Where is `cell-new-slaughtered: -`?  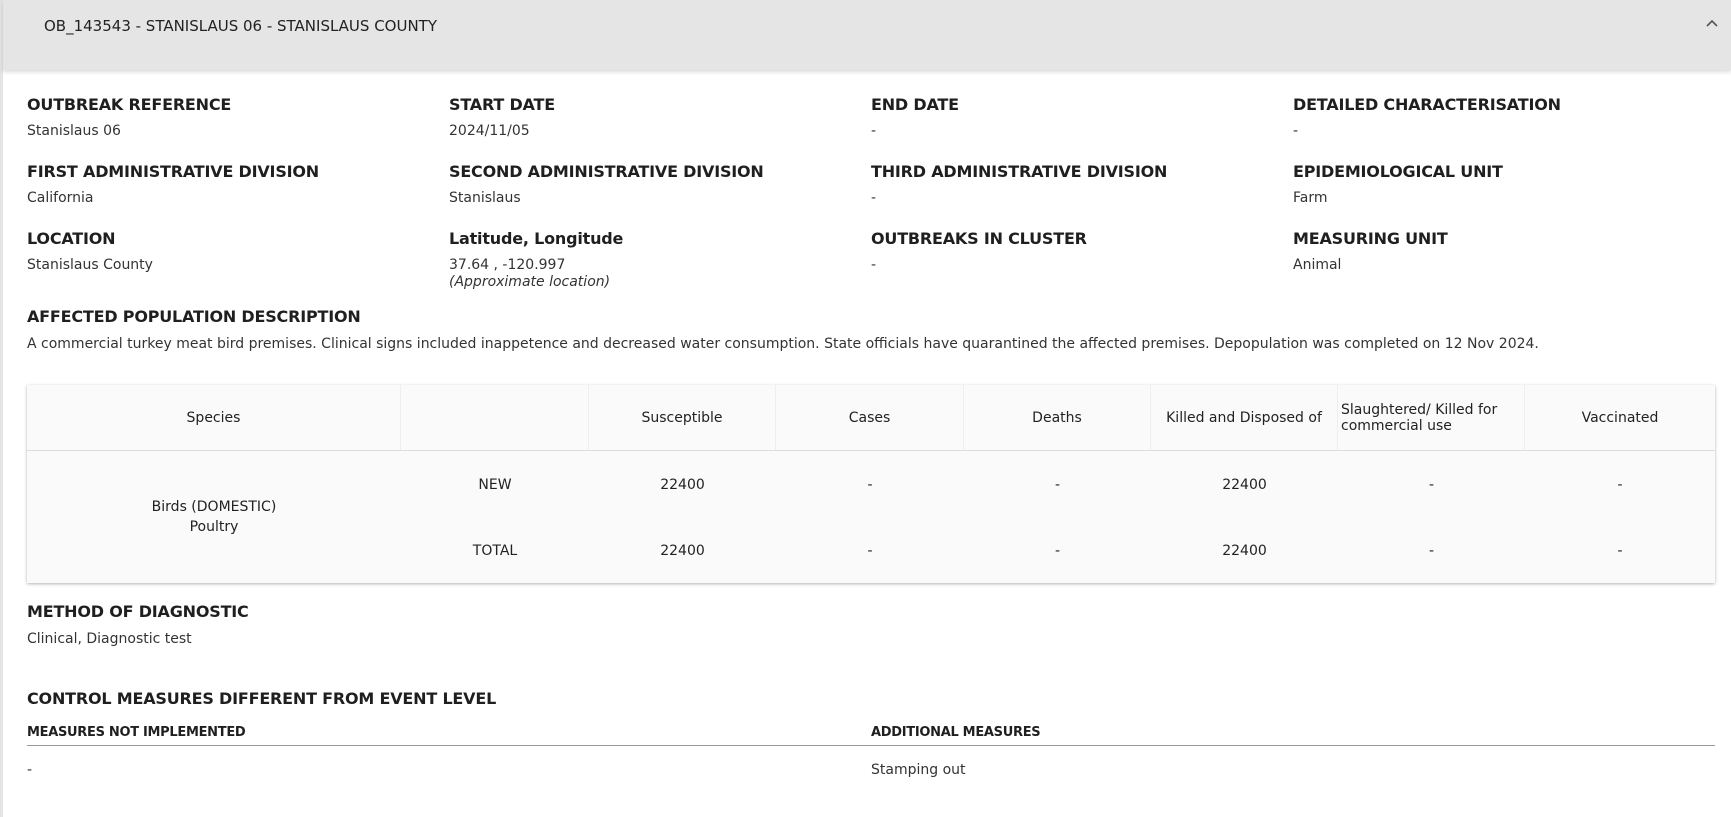 cell-new-slaughtered: - is located at coordinates (1431, 485).